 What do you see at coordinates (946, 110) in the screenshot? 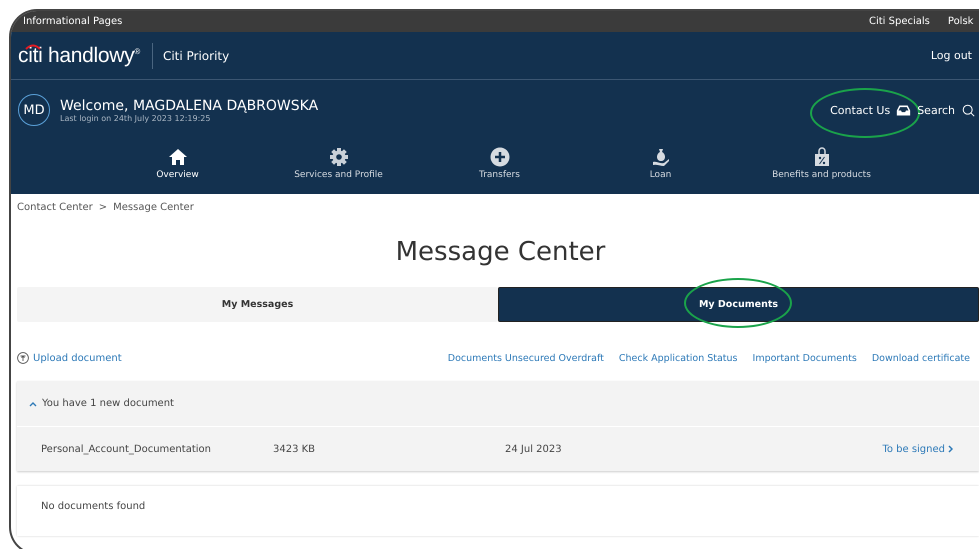
I see `search-button: Search` at bounding box center [946, 110].